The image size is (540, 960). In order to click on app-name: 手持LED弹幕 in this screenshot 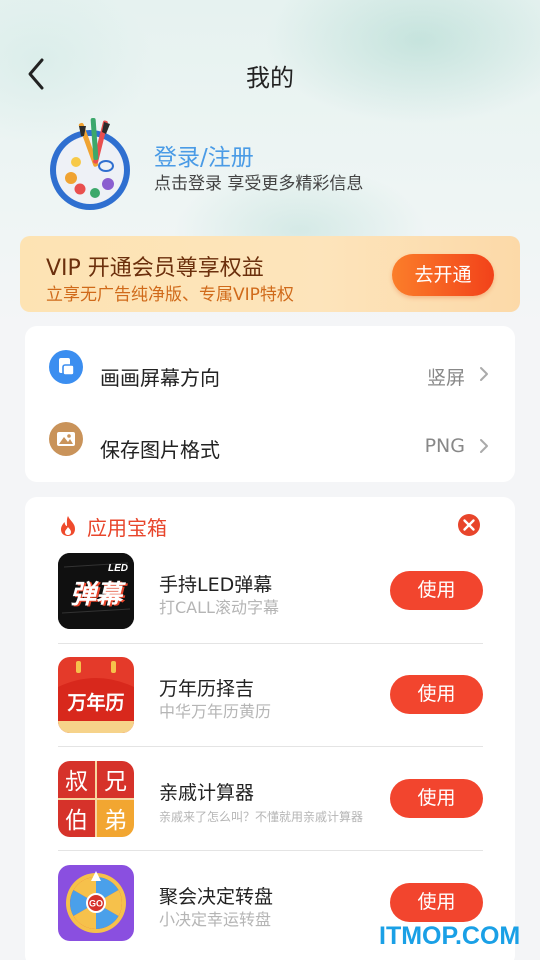, I will do `click(216, 585)`.